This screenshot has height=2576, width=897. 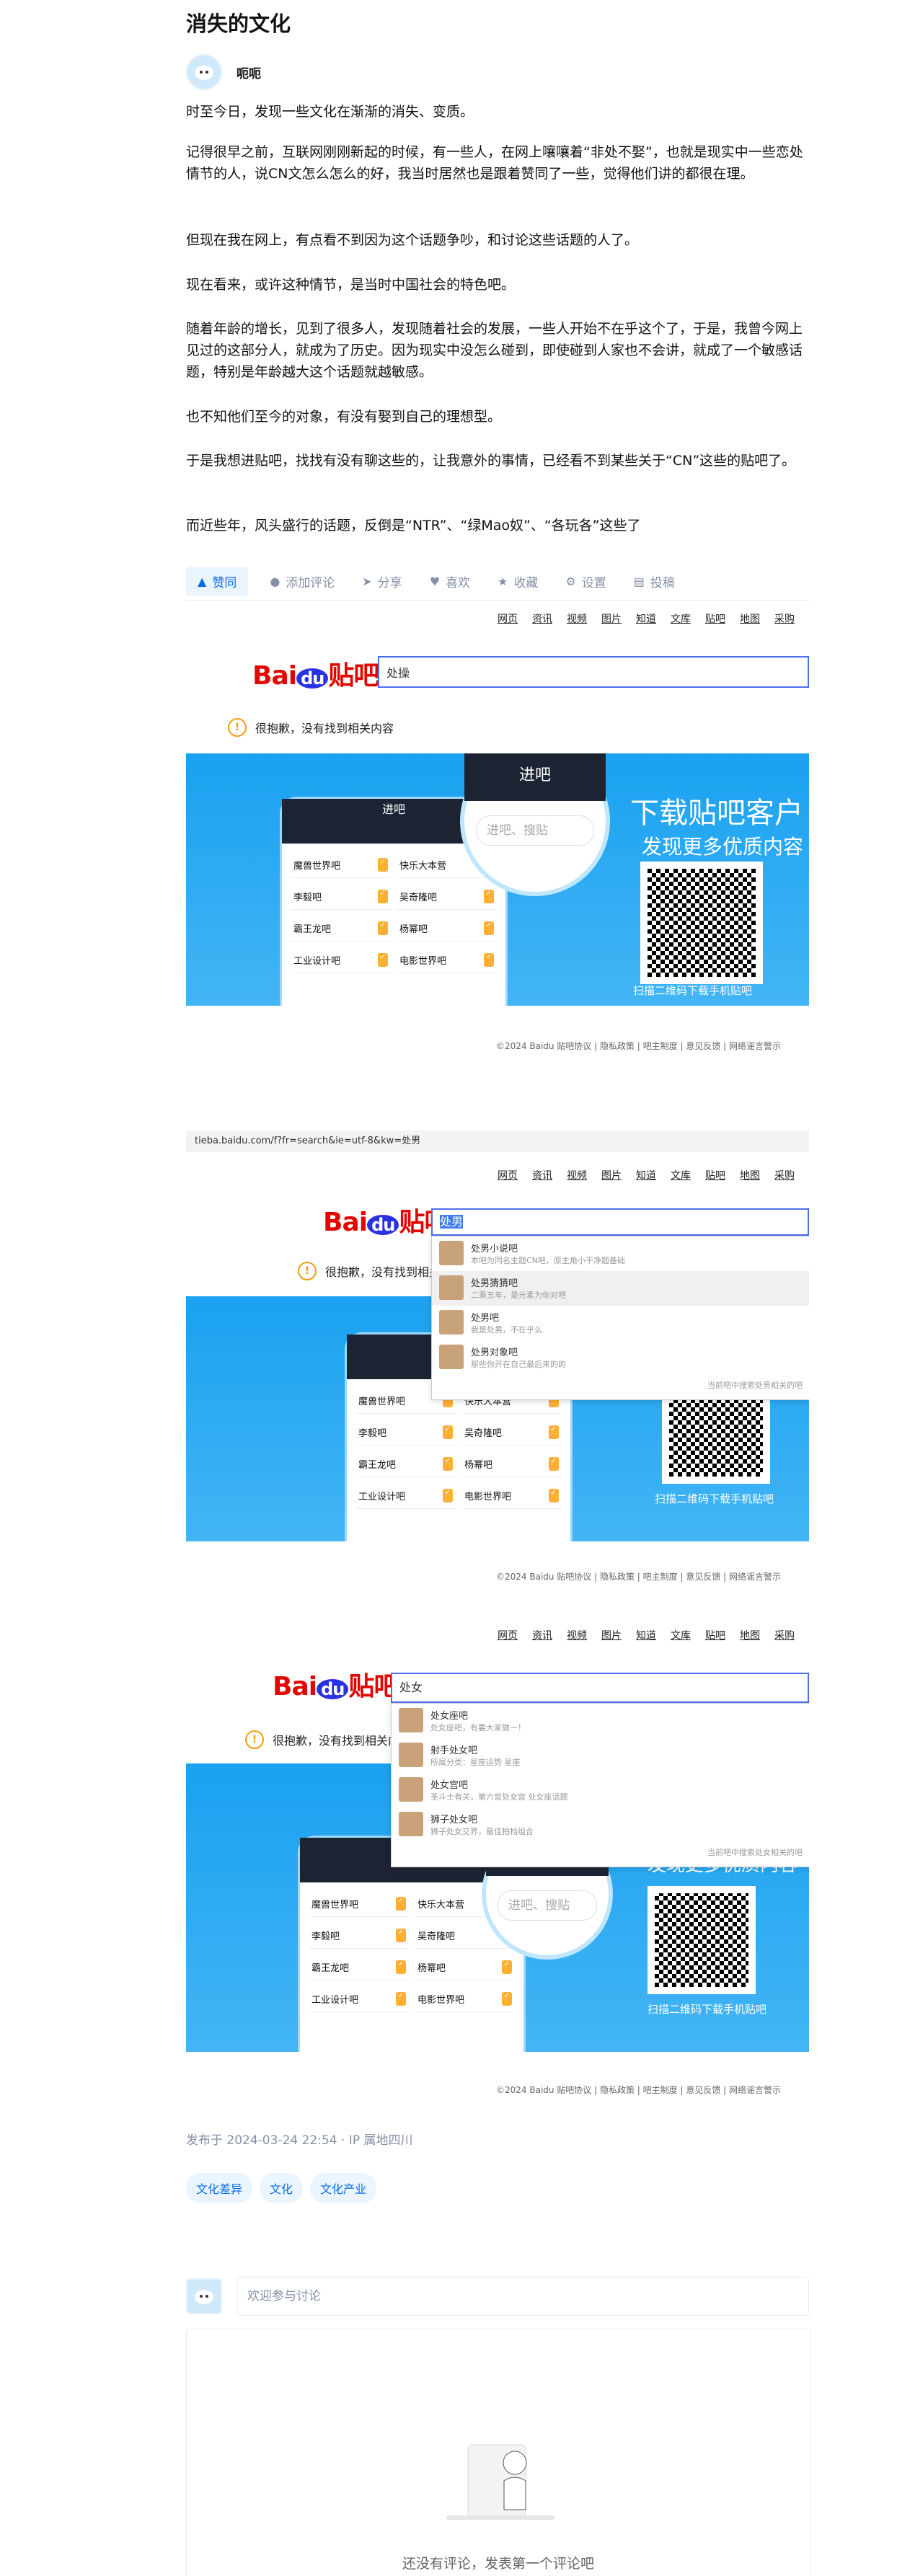 I want to click on share-button: ➤ 分享, so click(x=382, y=581).